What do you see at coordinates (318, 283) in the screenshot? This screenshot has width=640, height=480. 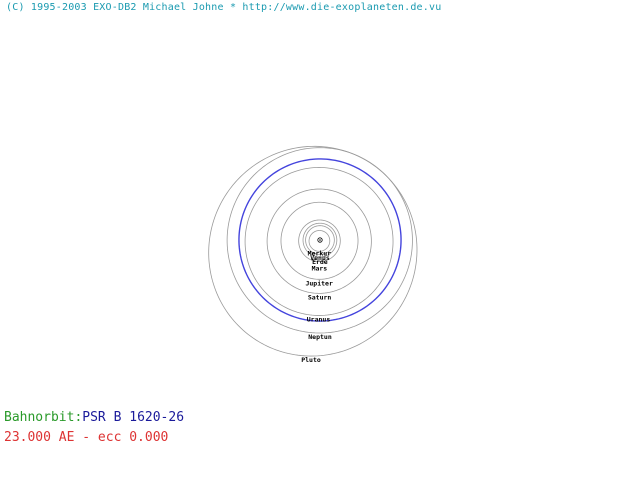 I see `label-jupiter: Jupiter` at bounding box center [318, 283].